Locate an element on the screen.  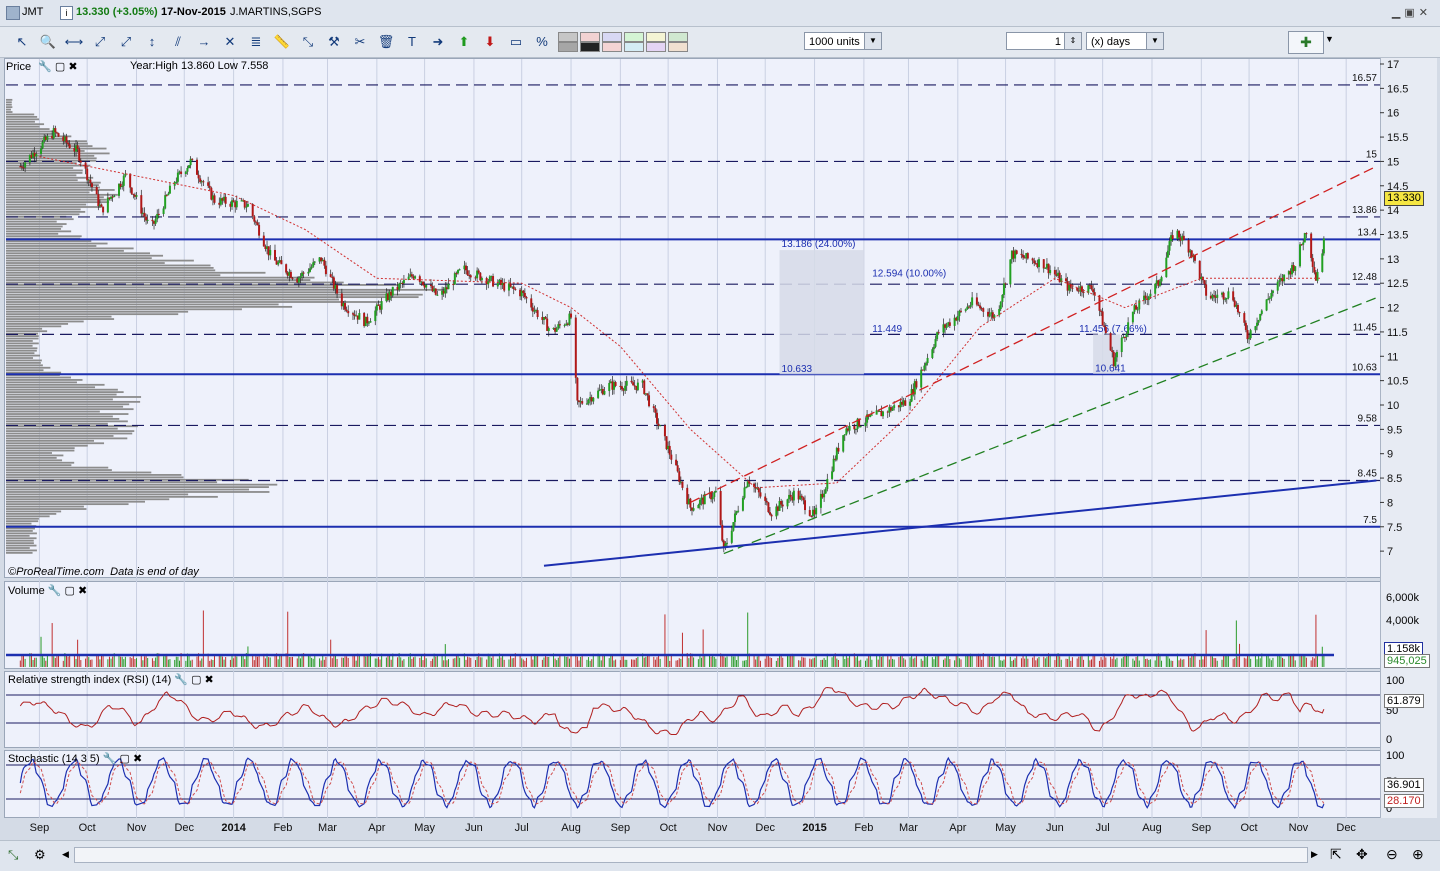
y-tick-label: 15 is located at coordinates (1393, 162).